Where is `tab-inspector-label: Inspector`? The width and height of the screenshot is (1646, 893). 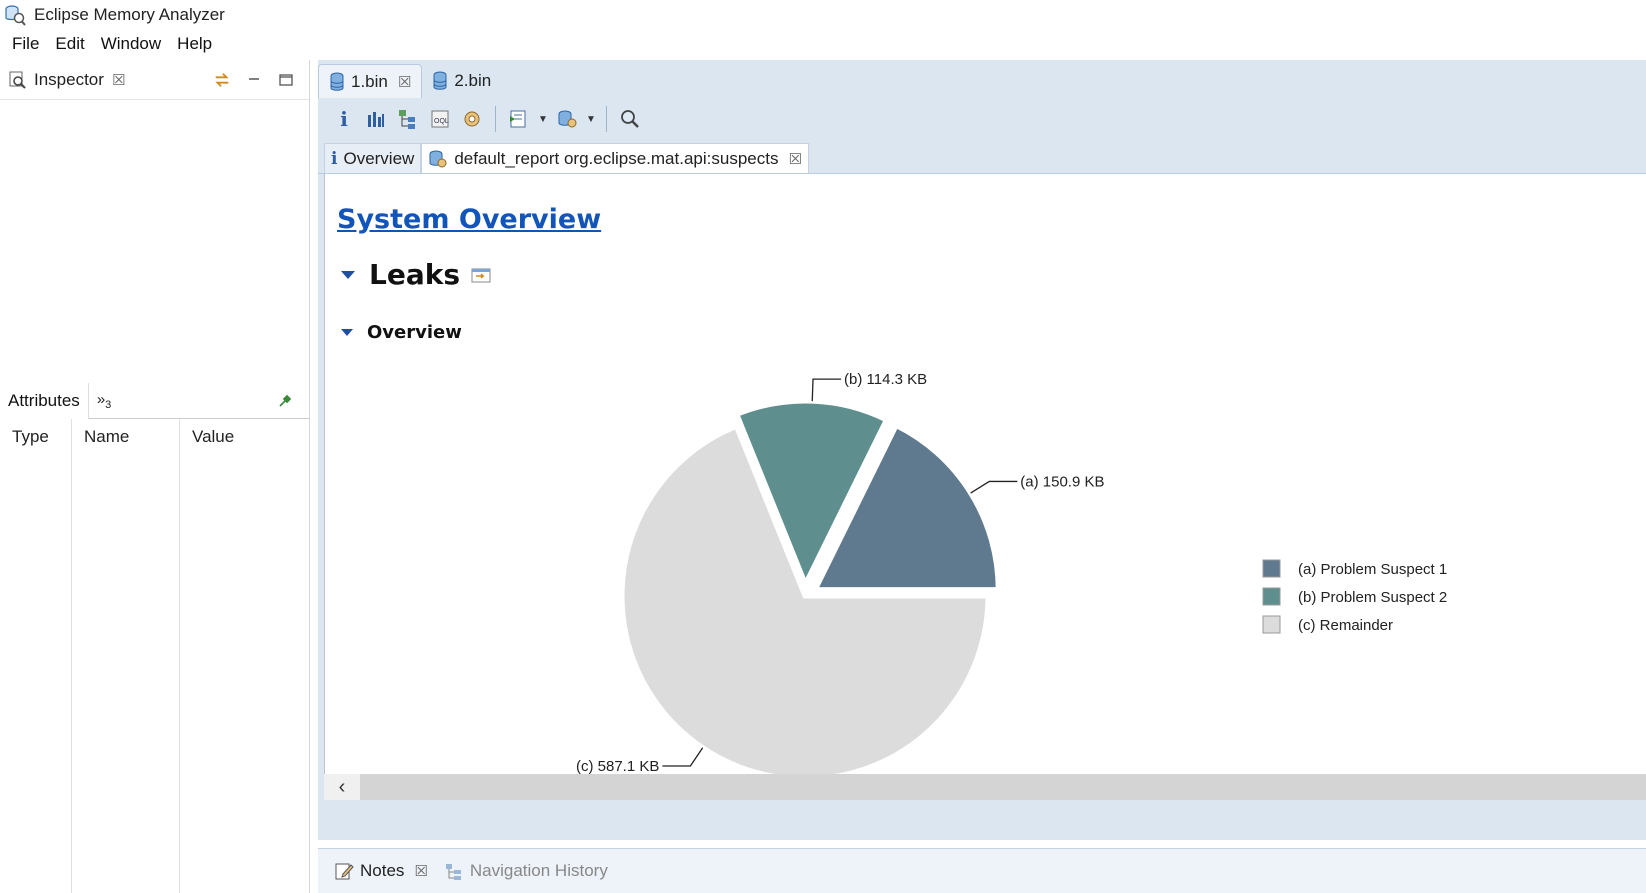
tab-inspector-label: Inspector is located at coordinates (69, 79).